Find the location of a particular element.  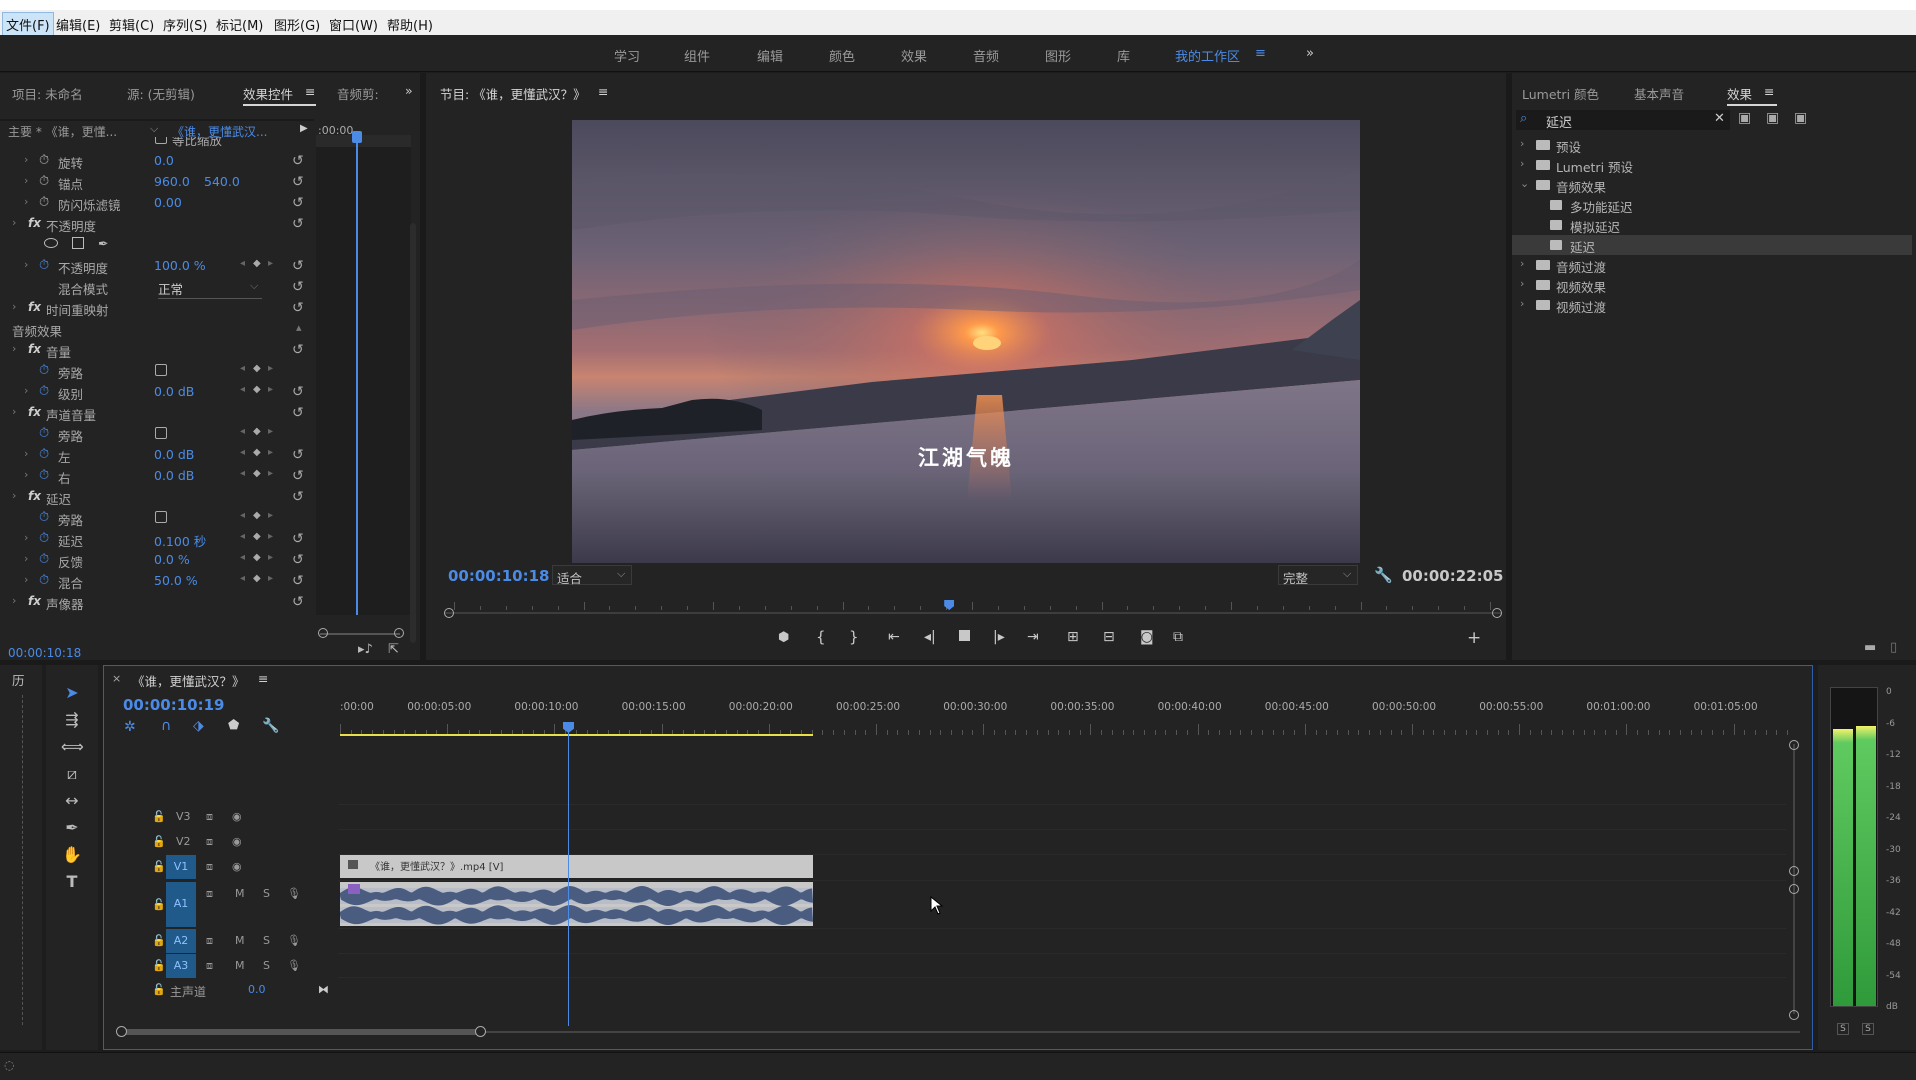

wrench-icon: 🔧 is located at coordinates (1383, 575).